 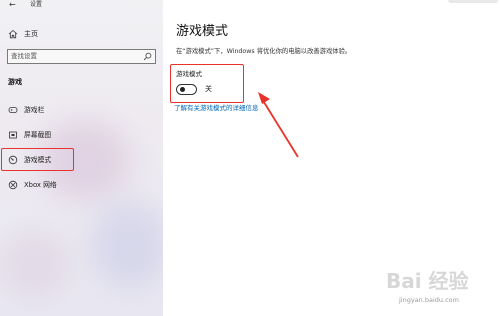 What do you see at coordinates (202, 31) in the screenshot?
I see `page-title: 游戏模式` at bounding box center [202, 31].